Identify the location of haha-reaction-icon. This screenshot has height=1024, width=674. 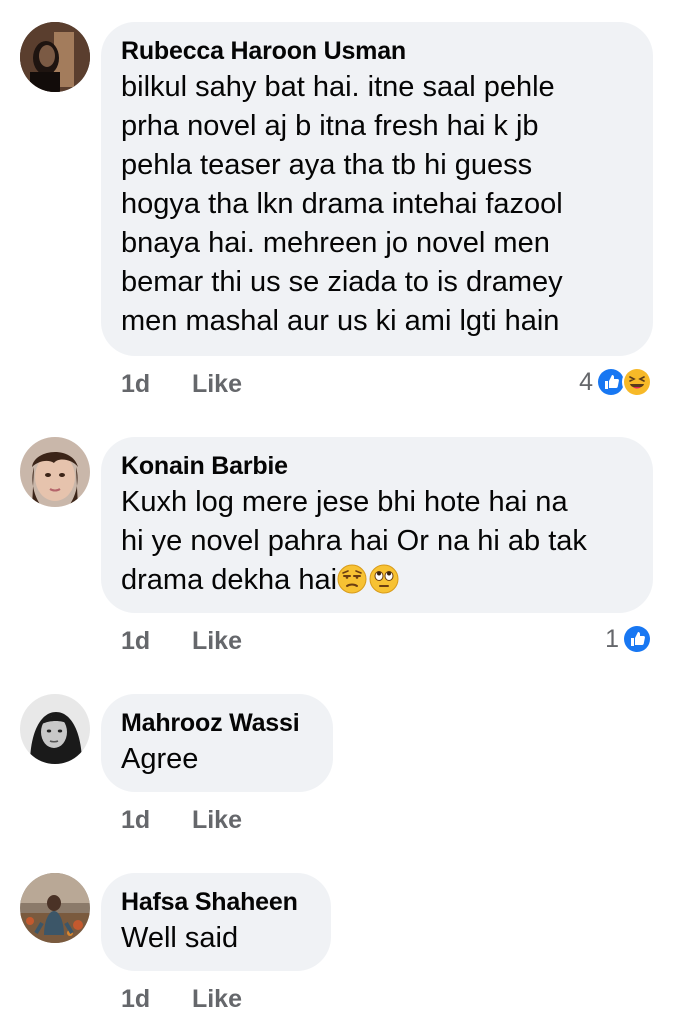
(637, 382).